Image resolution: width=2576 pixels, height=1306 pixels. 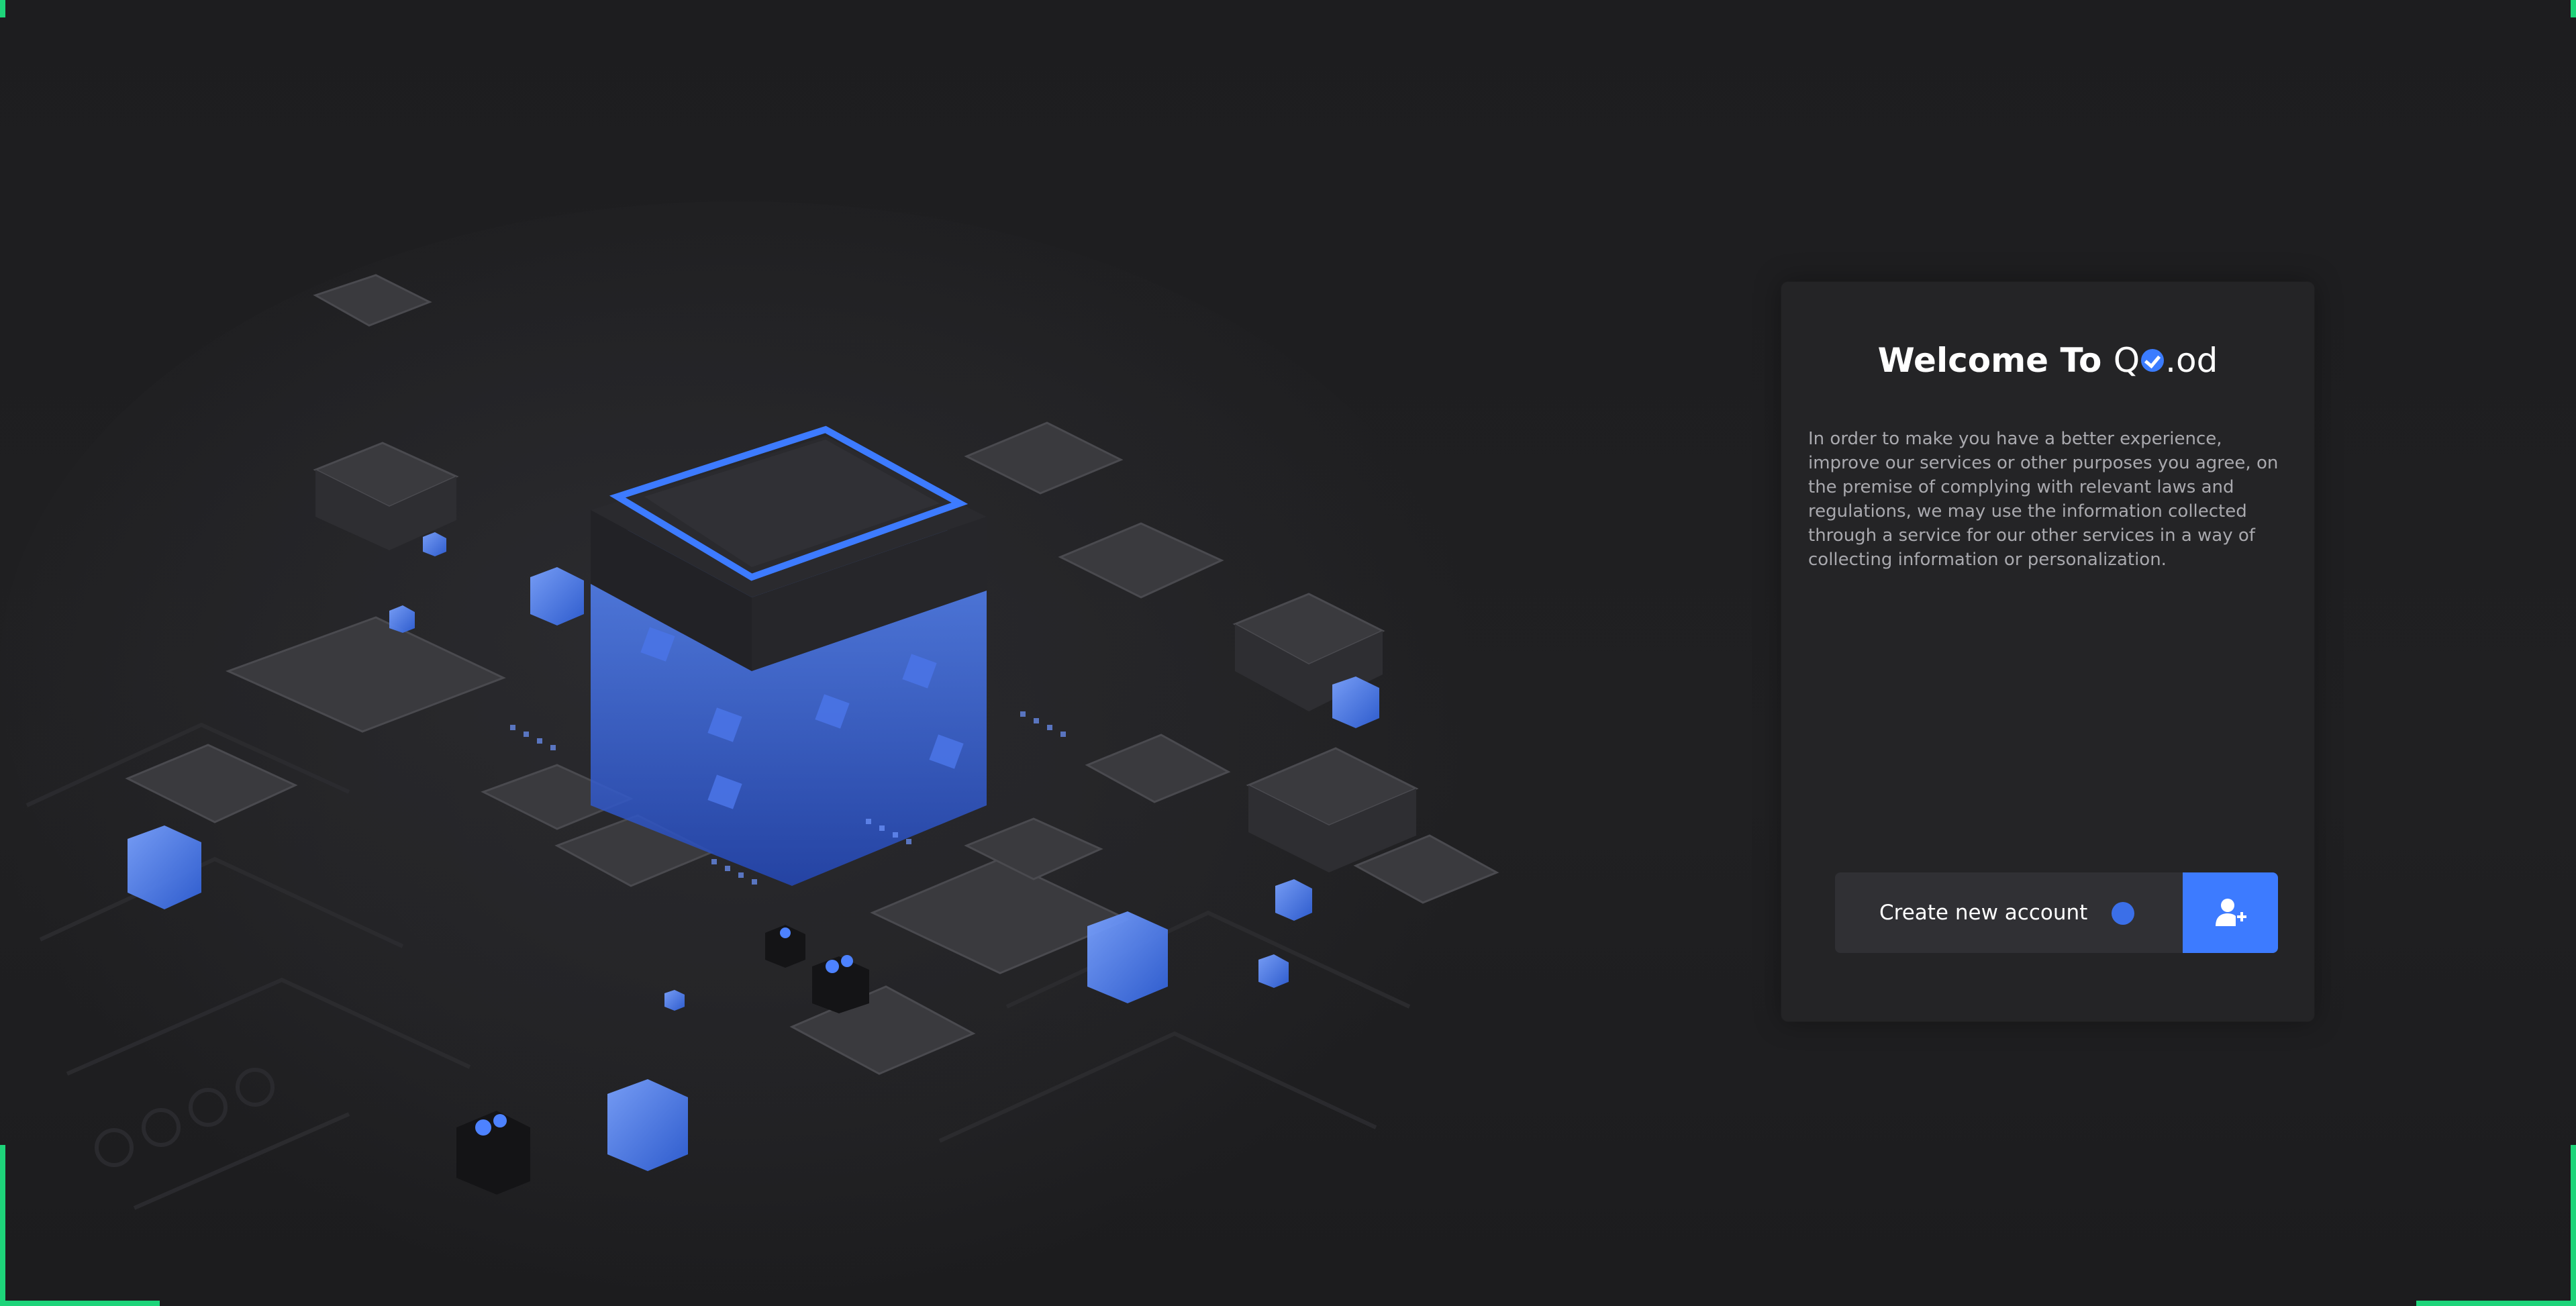 What do you see at coordinates (2, 1225) in the screenshot?
I see `corner-accent-bottom-left-vertical` at bounding box center [2, 1225].